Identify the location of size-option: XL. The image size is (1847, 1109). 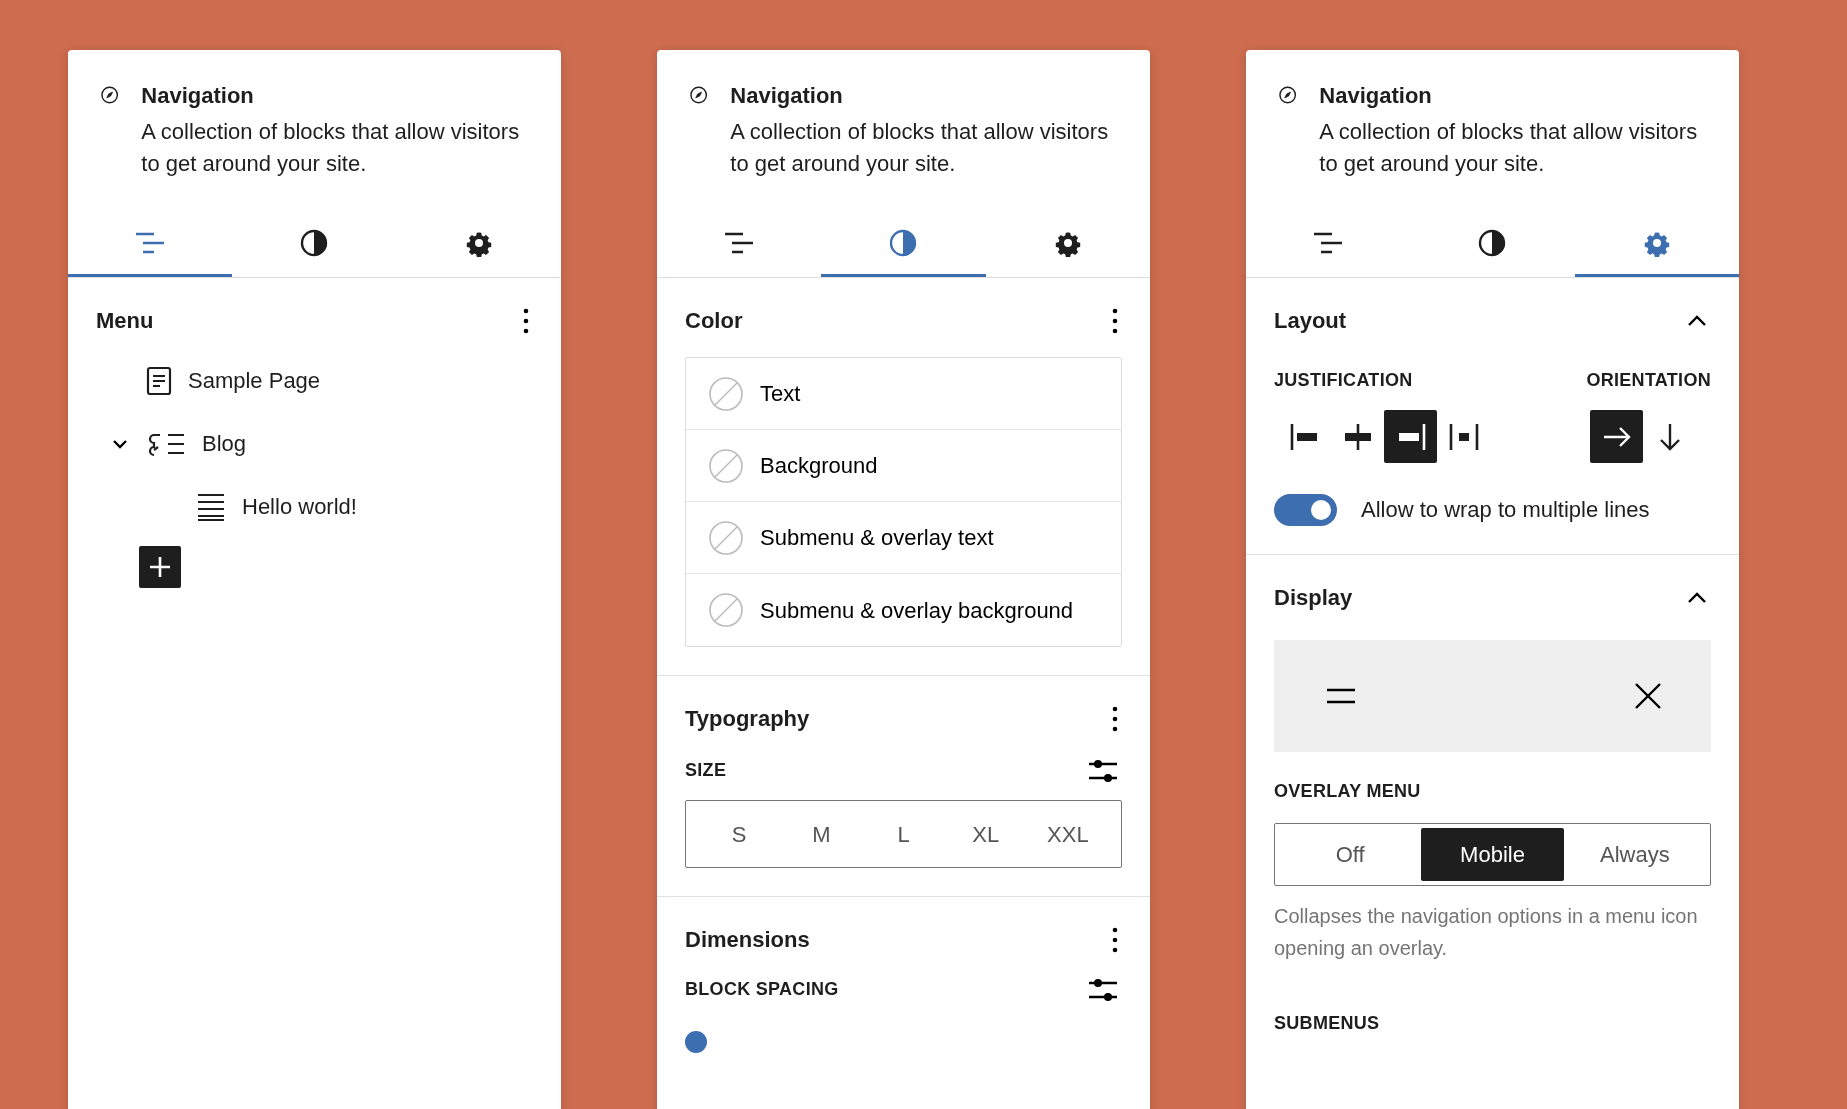
(985, 834).